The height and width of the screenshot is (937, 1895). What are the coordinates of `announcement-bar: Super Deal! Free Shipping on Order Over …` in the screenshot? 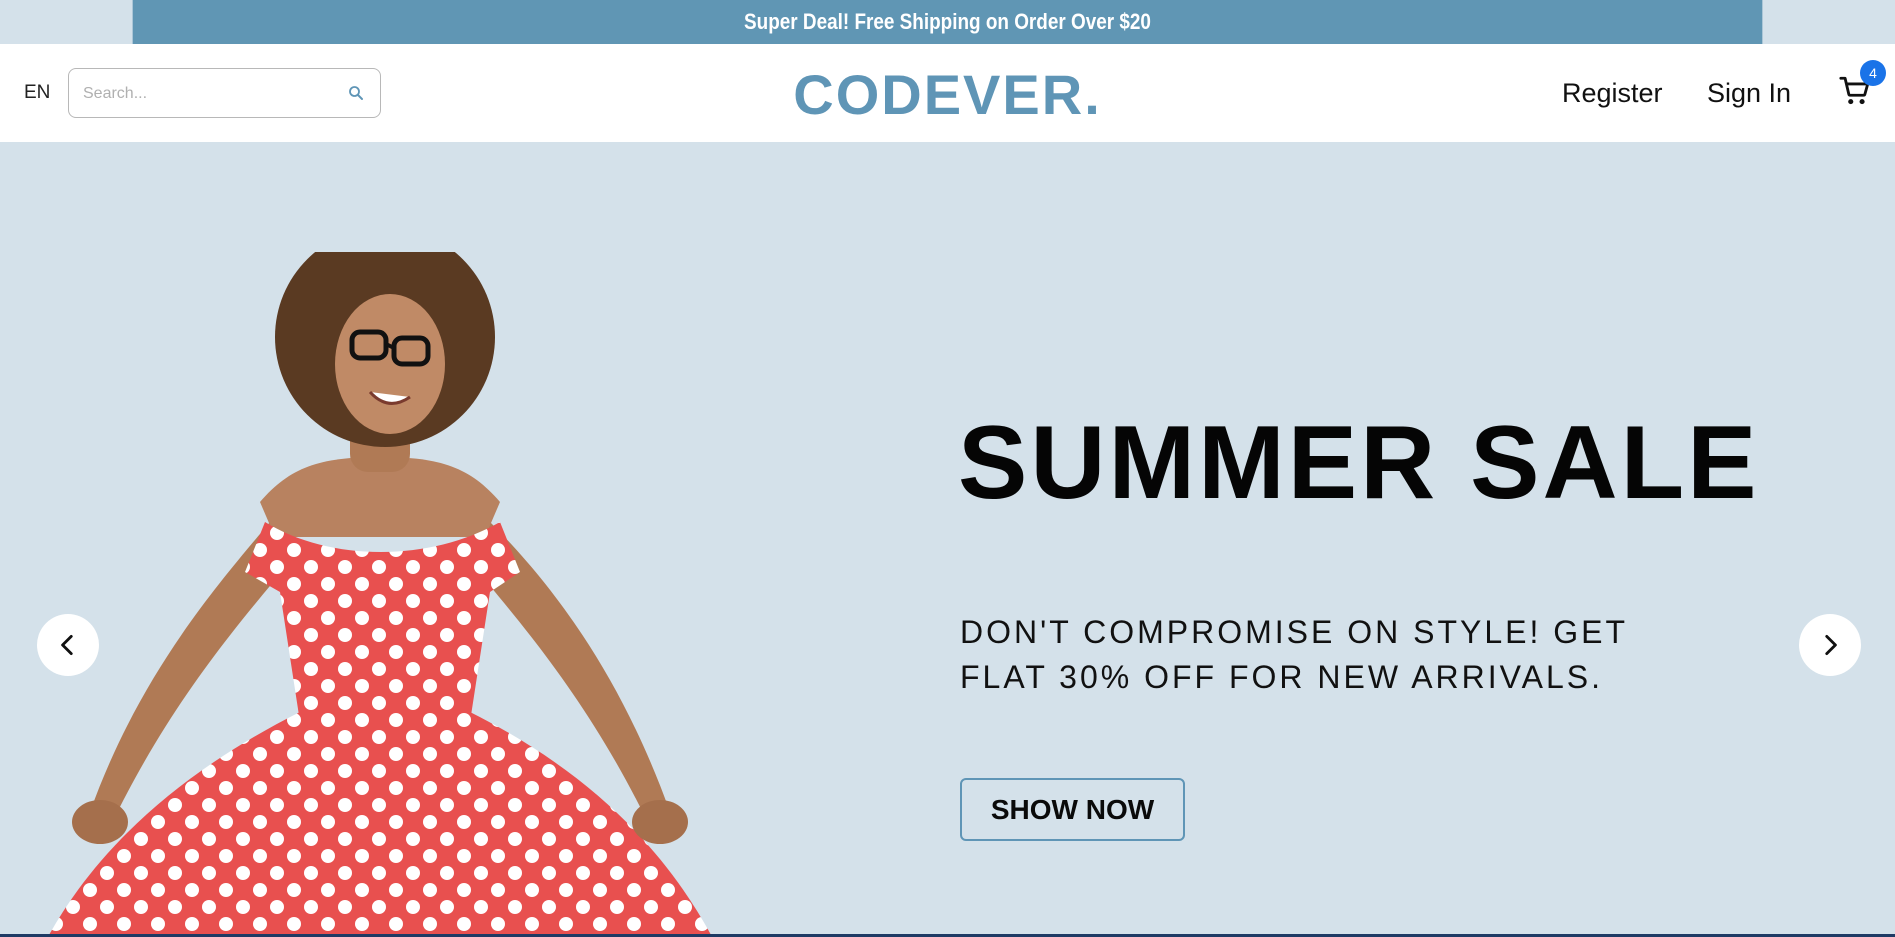 It's located at (947, 22).